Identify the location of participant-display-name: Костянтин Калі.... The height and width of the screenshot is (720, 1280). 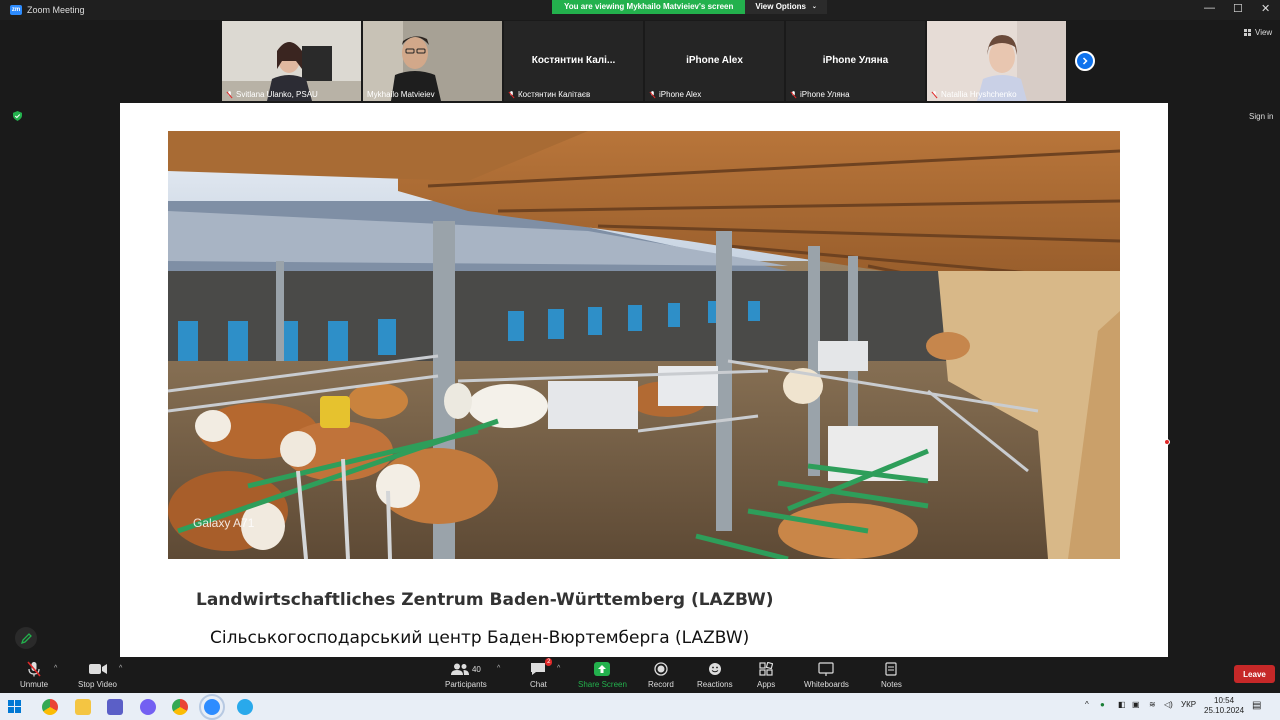
(573, 60).